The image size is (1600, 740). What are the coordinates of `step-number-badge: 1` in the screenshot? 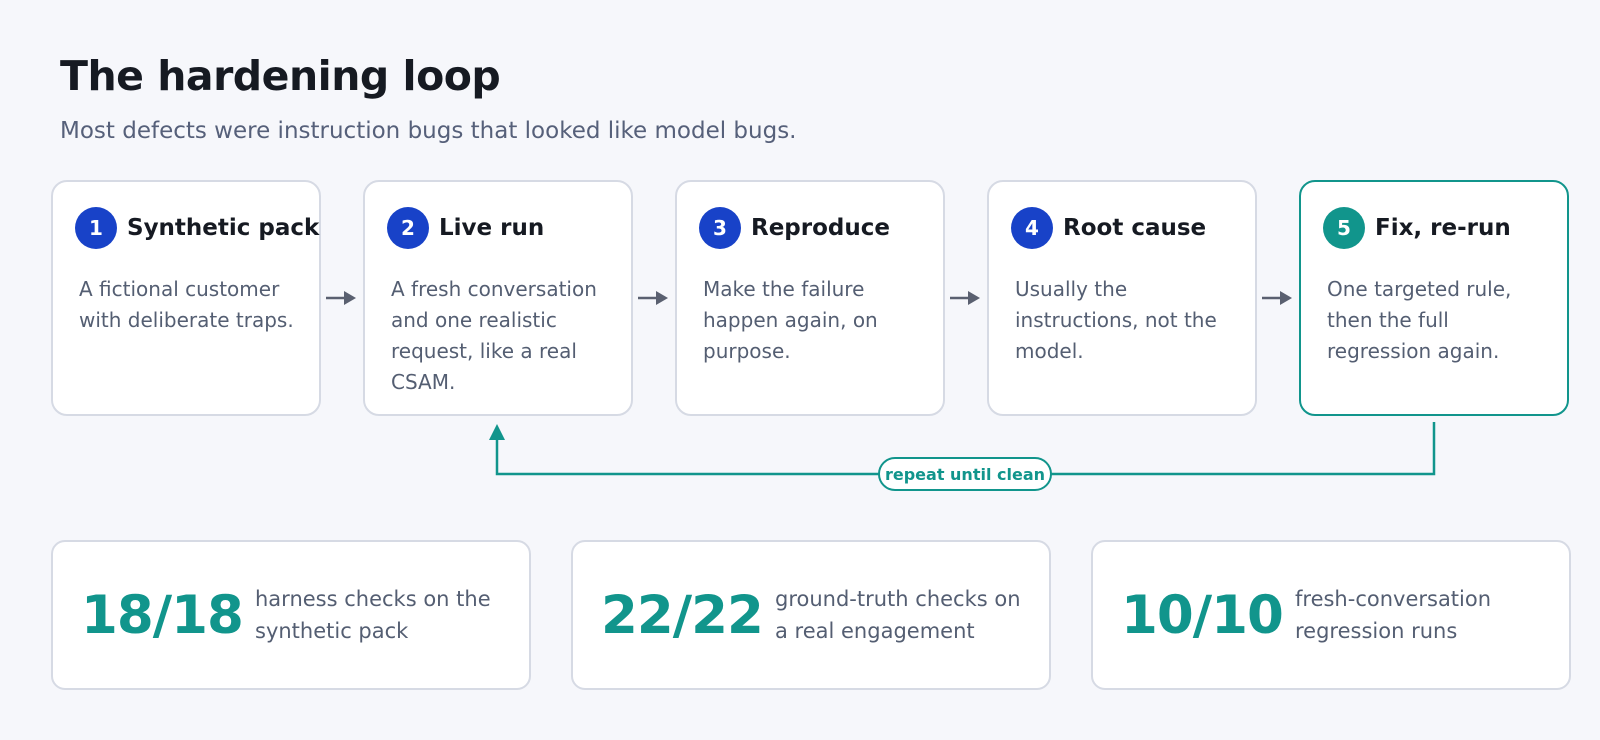 It's located at (96, 228).